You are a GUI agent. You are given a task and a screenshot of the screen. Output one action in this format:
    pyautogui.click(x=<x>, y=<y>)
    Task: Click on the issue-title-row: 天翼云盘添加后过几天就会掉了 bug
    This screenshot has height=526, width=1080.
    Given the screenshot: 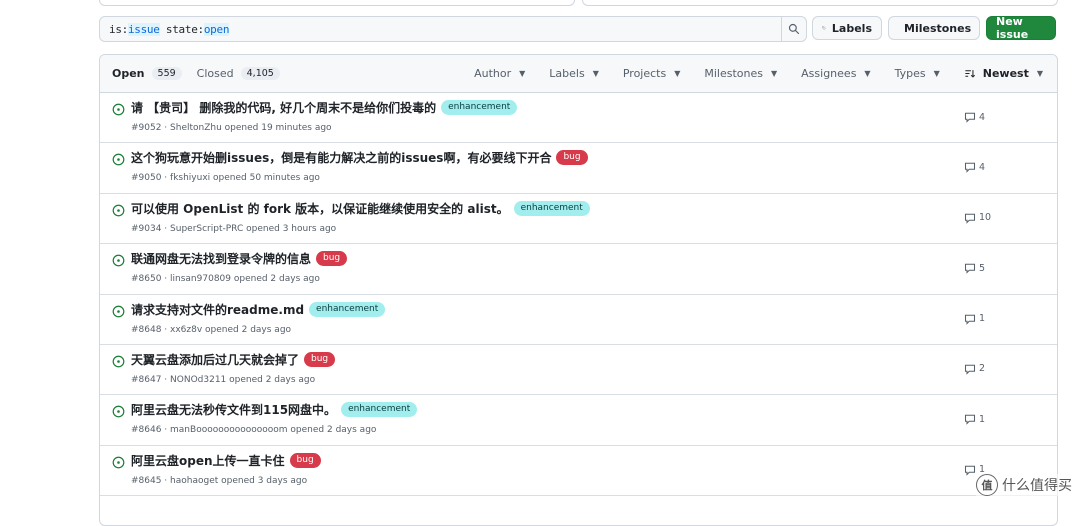 What is the action you would take?
    pyautogui.click(x=233, y=359)
    